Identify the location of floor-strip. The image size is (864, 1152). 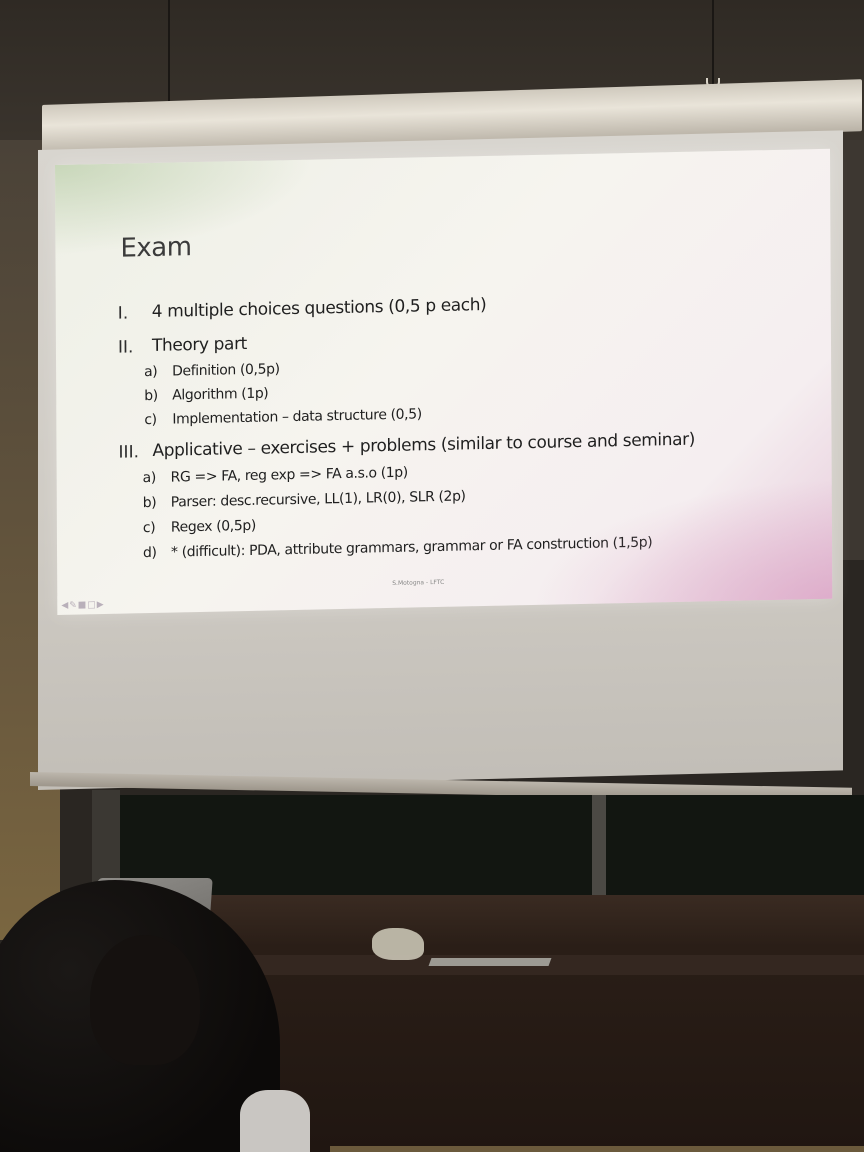
(597, 1149).